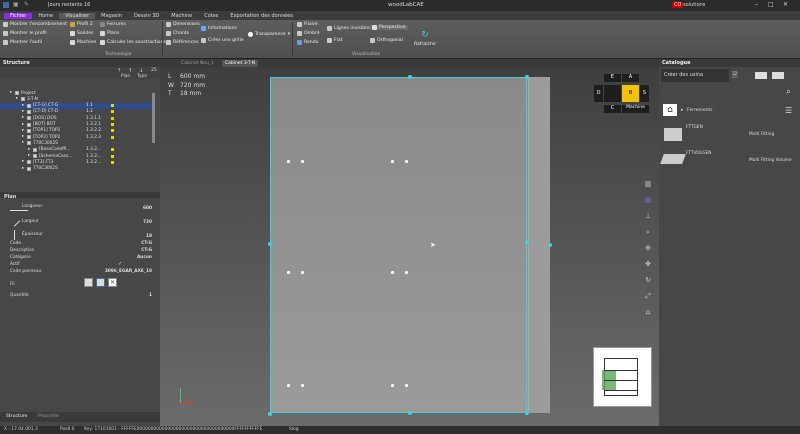 The height and width of the screenshot is (434, 800). I want to click on list-icon: ☰, so click(788, 110).